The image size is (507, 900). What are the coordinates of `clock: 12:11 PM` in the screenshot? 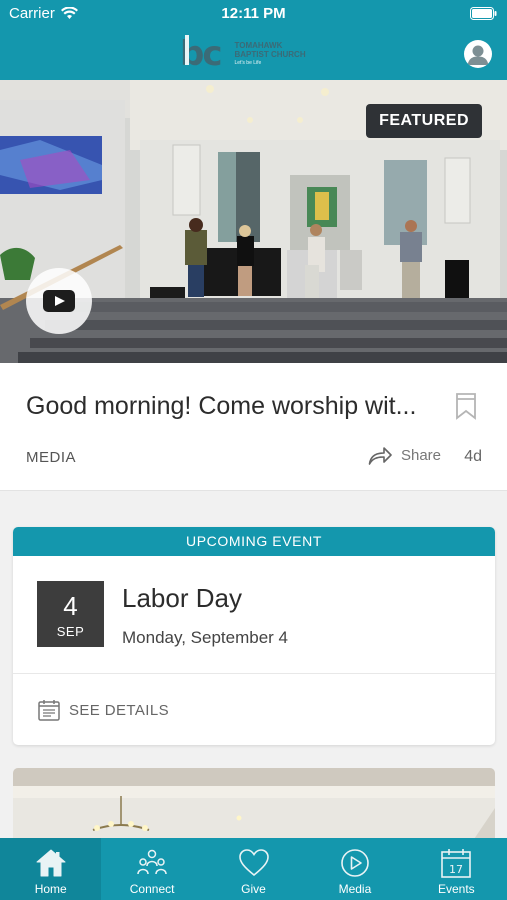 It's located at (253, 13).